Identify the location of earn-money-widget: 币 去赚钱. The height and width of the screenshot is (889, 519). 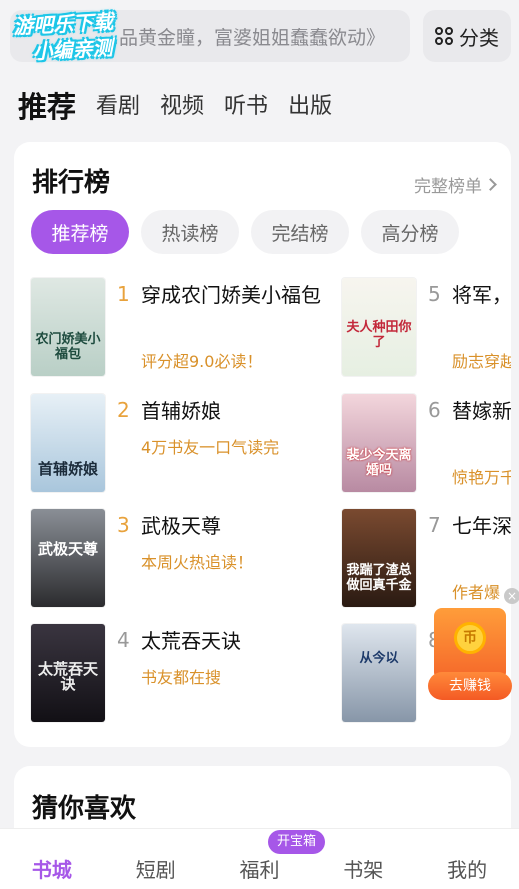
(470, 654).